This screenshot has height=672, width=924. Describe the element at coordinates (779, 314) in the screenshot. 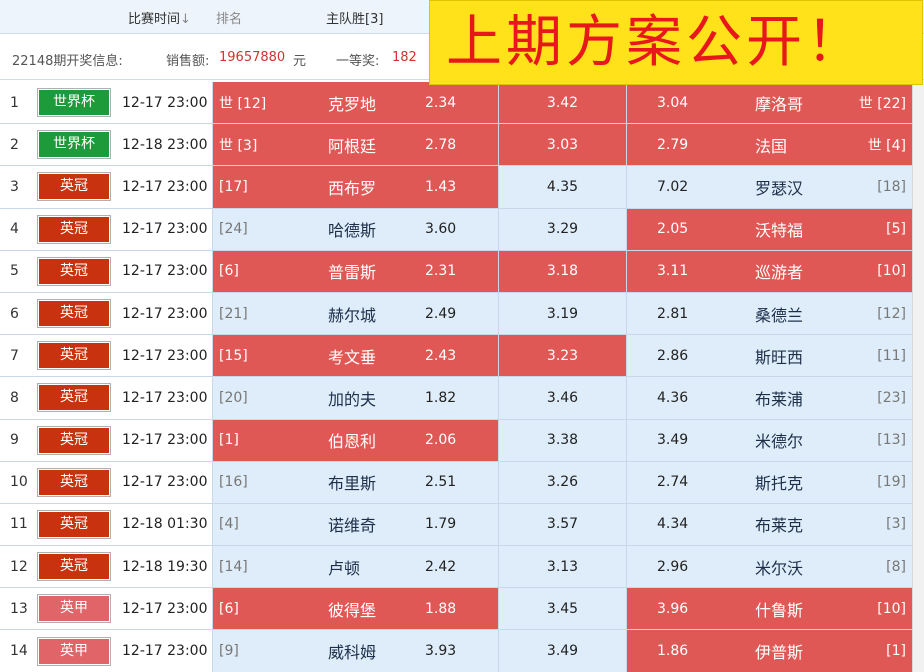

I see `away-team: 桑德兰` at that location.